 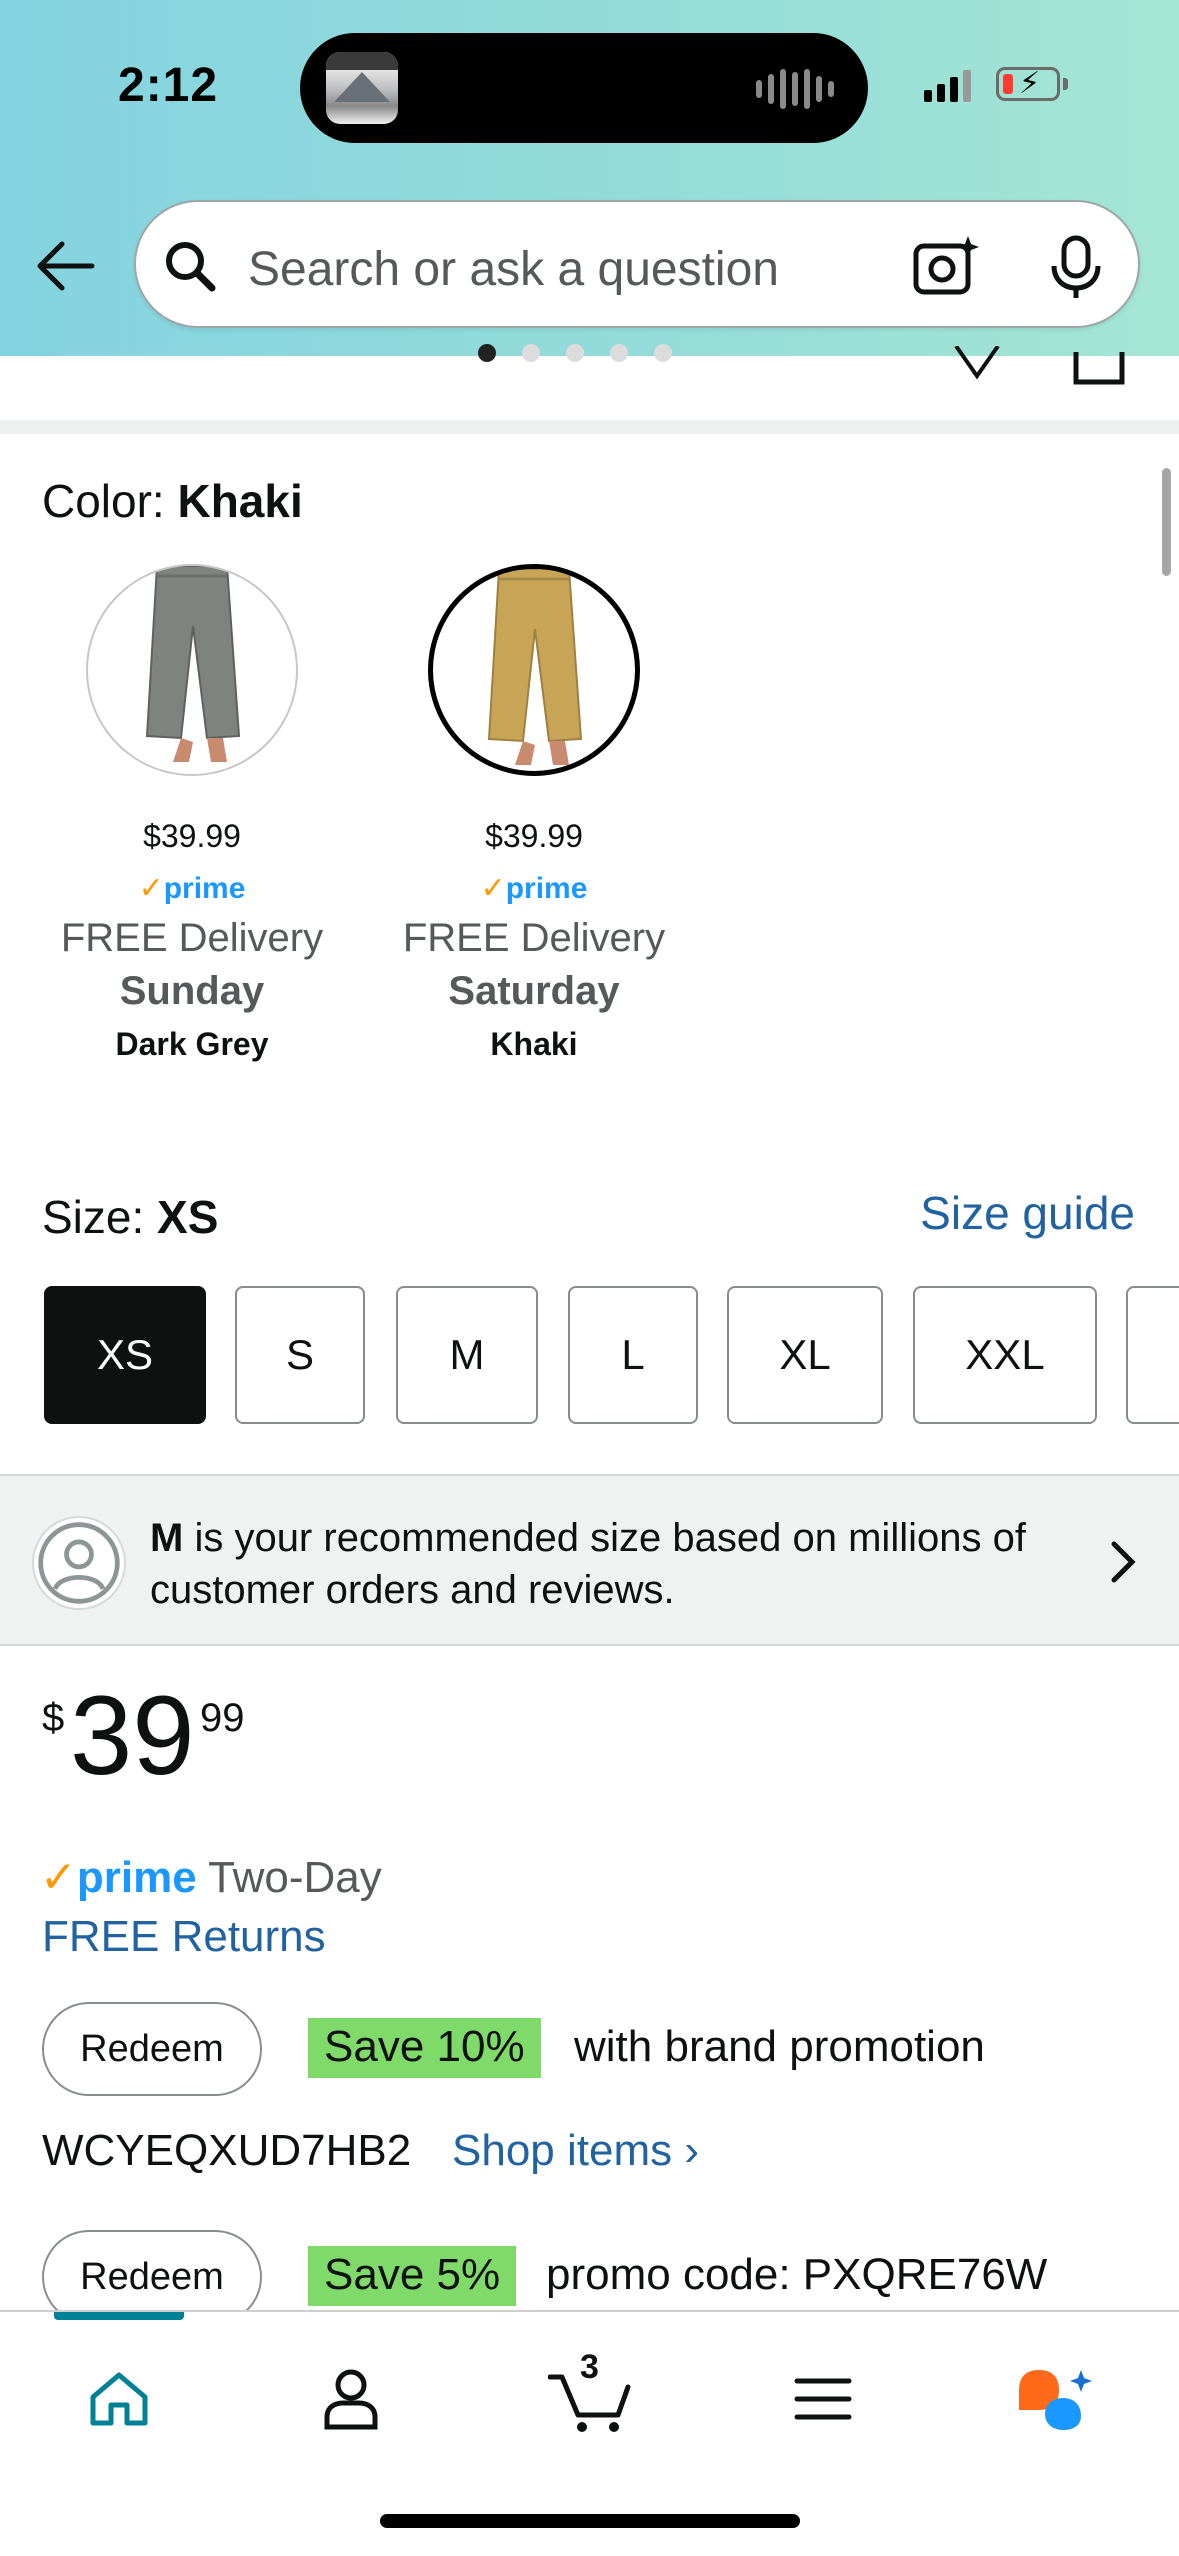 I want to click on size-option-s: S, so click(x=300, y=1355).